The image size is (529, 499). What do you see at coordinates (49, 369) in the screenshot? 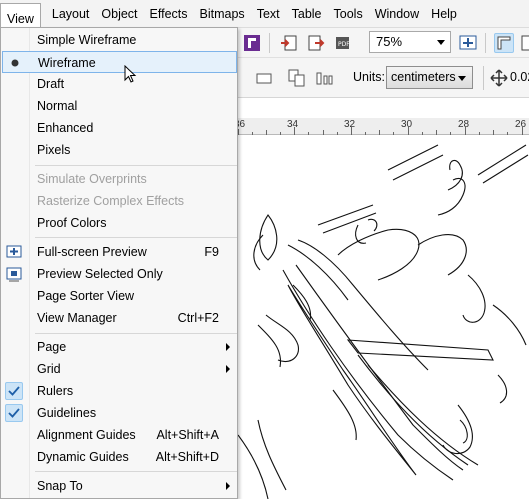
I see `menu-item-label: Grid` at bounding box center [49, 369].